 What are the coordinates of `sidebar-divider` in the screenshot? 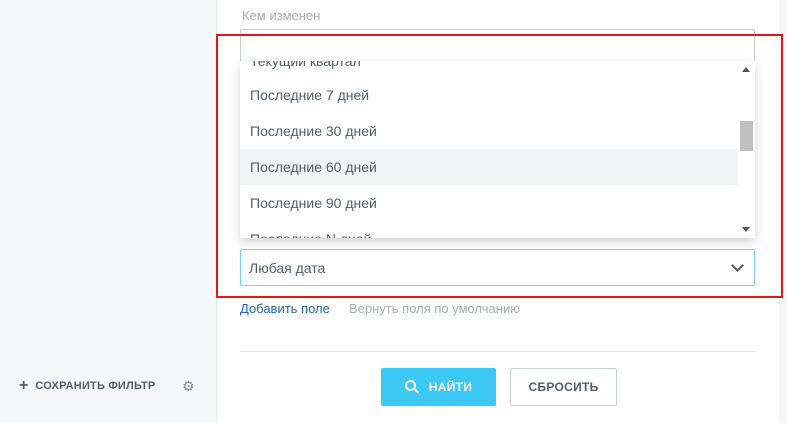 It's located at (216, 211).